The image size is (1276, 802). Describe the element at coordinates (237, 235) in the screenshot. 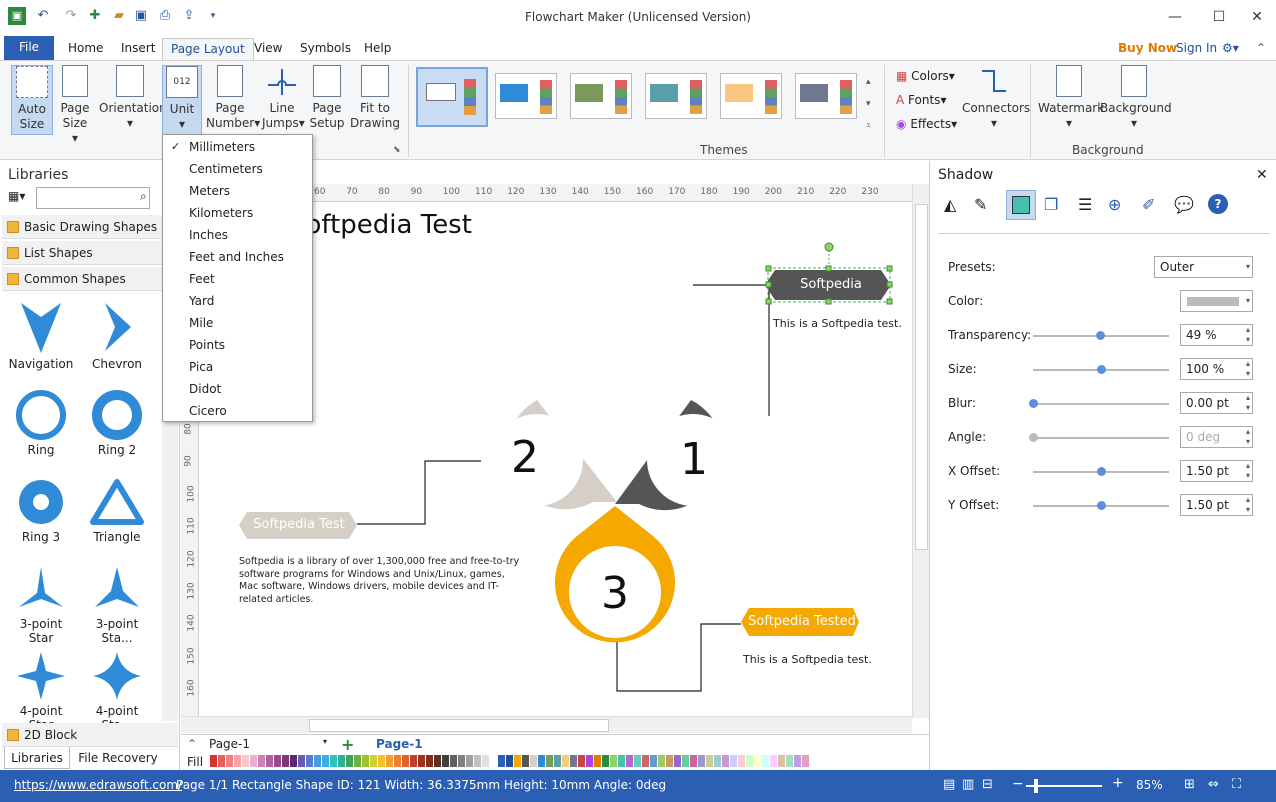

I see `unit-option-inches: Inches` at that location.